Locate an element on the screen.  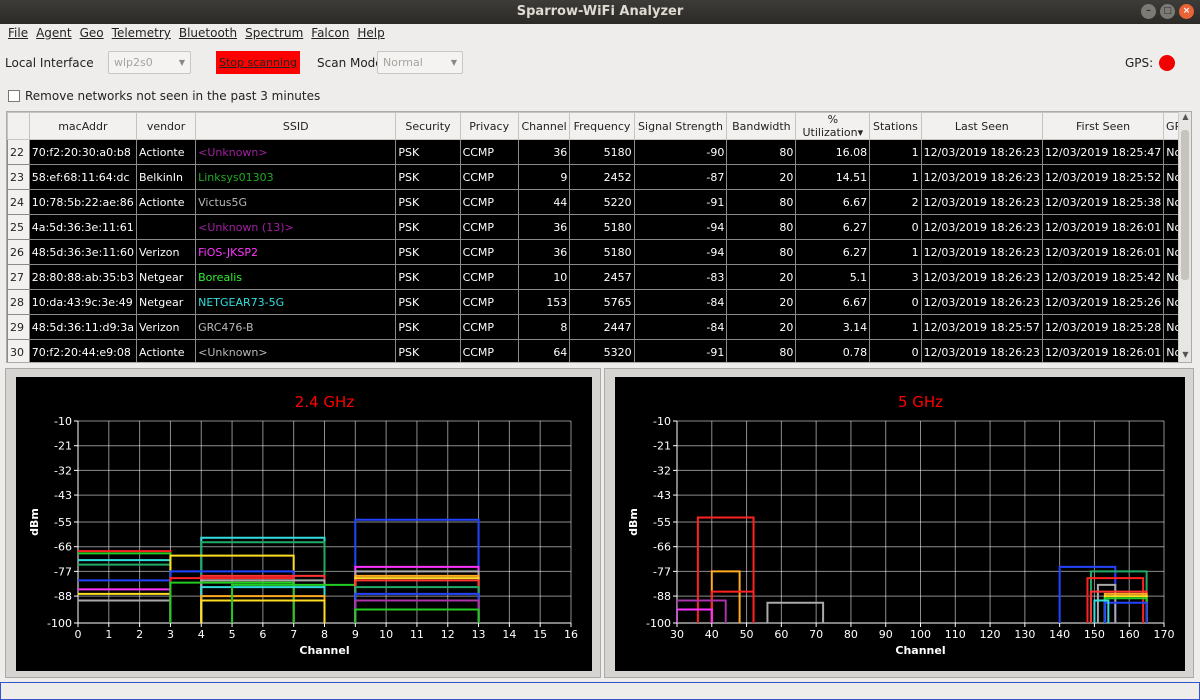
cell-first: 12/03/2019 18:25:38 is located at coordinates (1103, 202).